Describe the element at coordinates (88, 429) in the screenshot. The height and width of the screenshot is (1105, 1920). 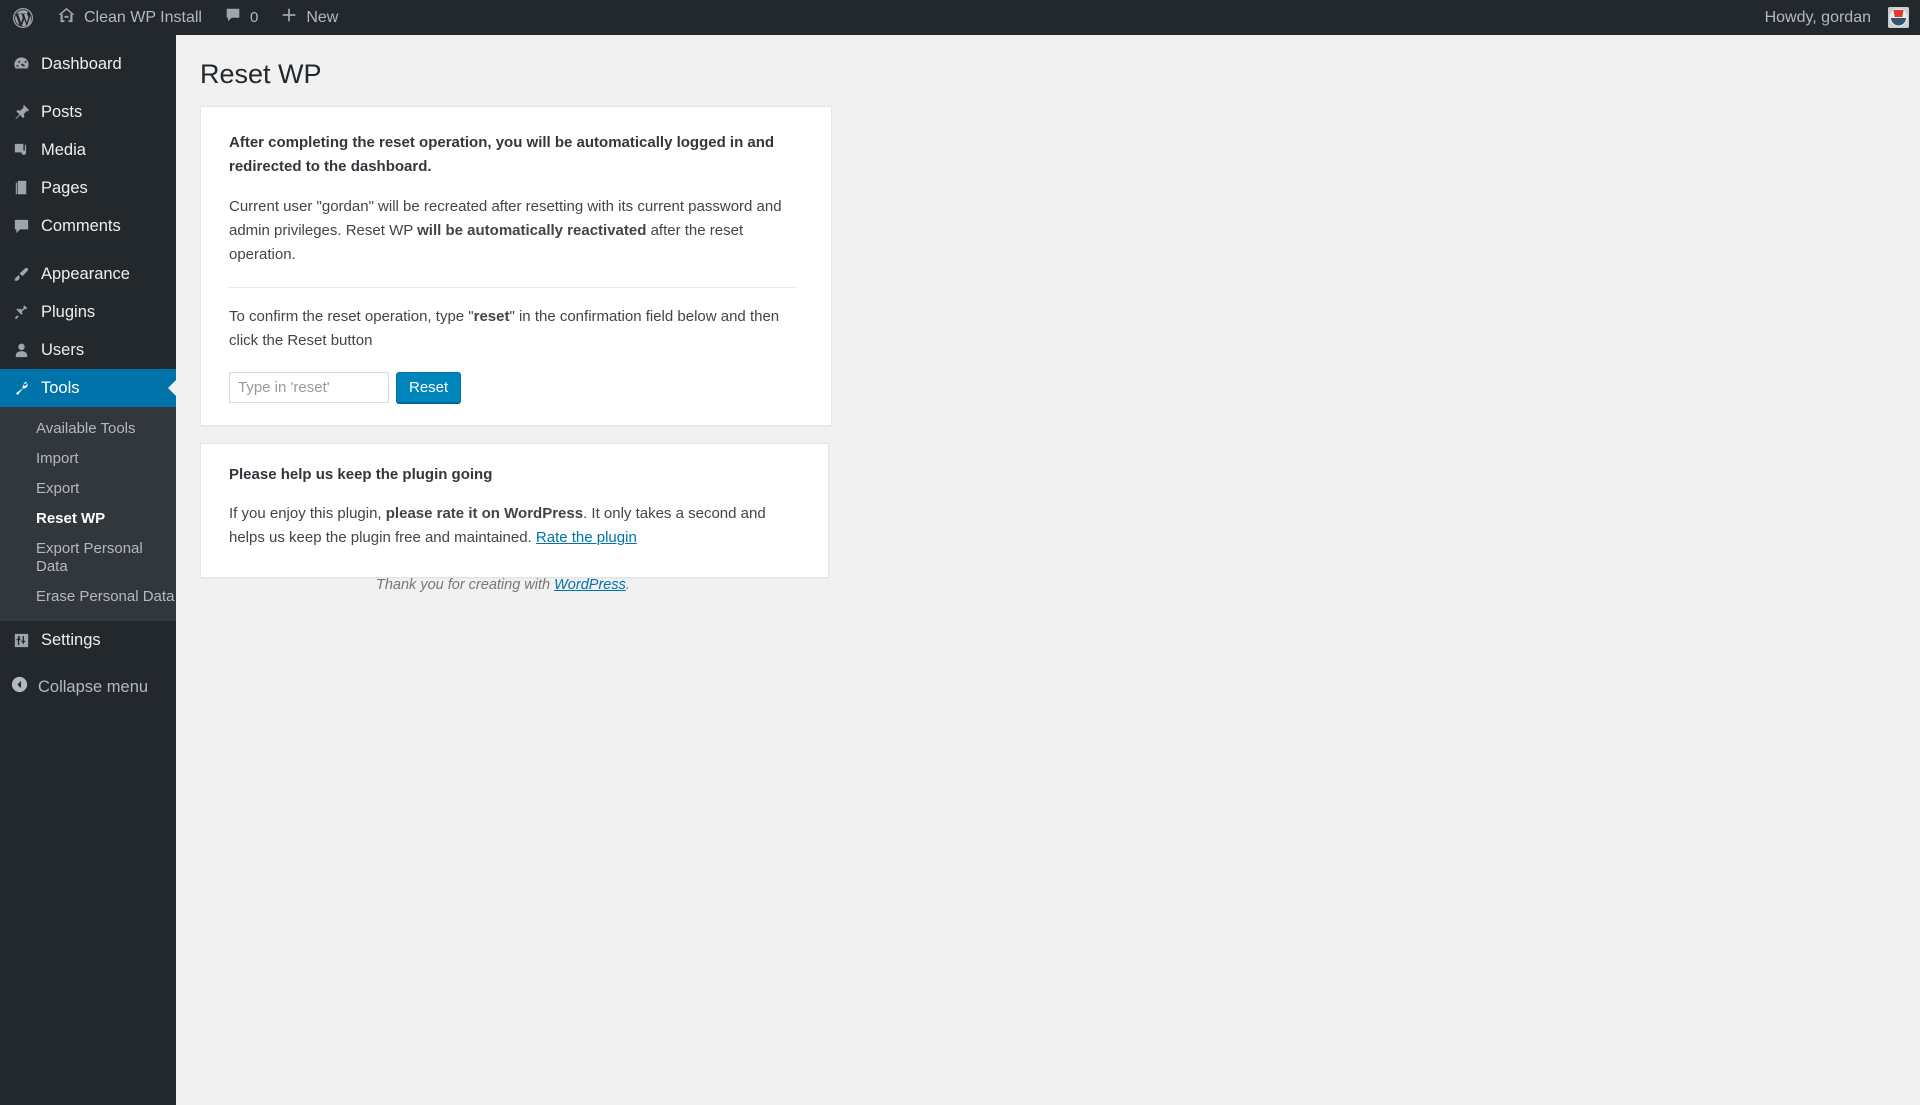
I see `submenu-item-available-tools: Available Tools` at that location.